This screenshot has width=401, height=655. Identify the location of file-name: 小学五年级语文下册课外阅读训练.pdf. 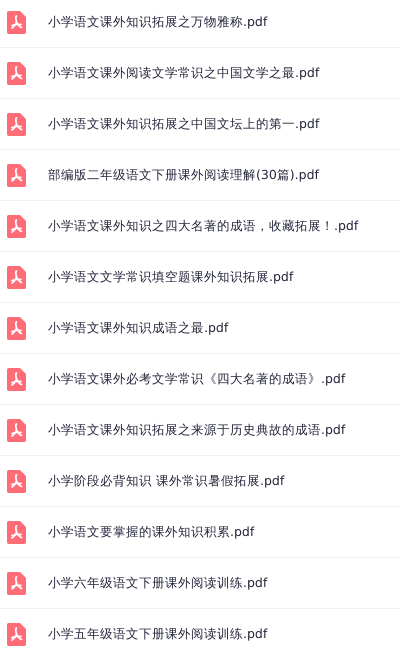
(158, 634).